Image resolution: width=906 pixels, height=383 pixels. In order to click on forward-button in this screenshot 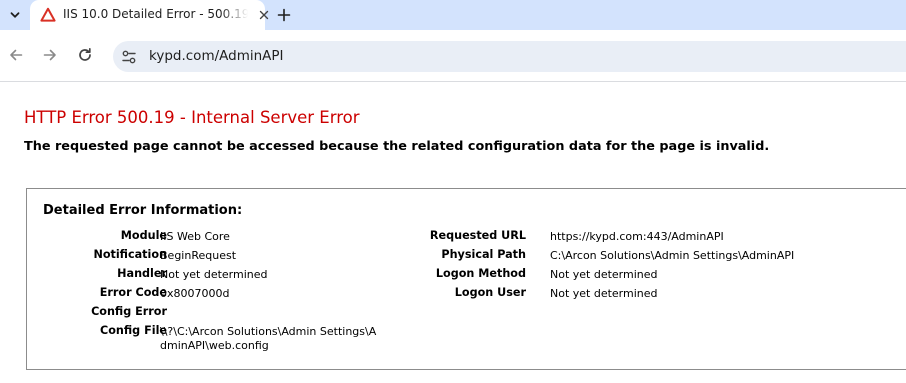, I will do `click(50, 55)`.